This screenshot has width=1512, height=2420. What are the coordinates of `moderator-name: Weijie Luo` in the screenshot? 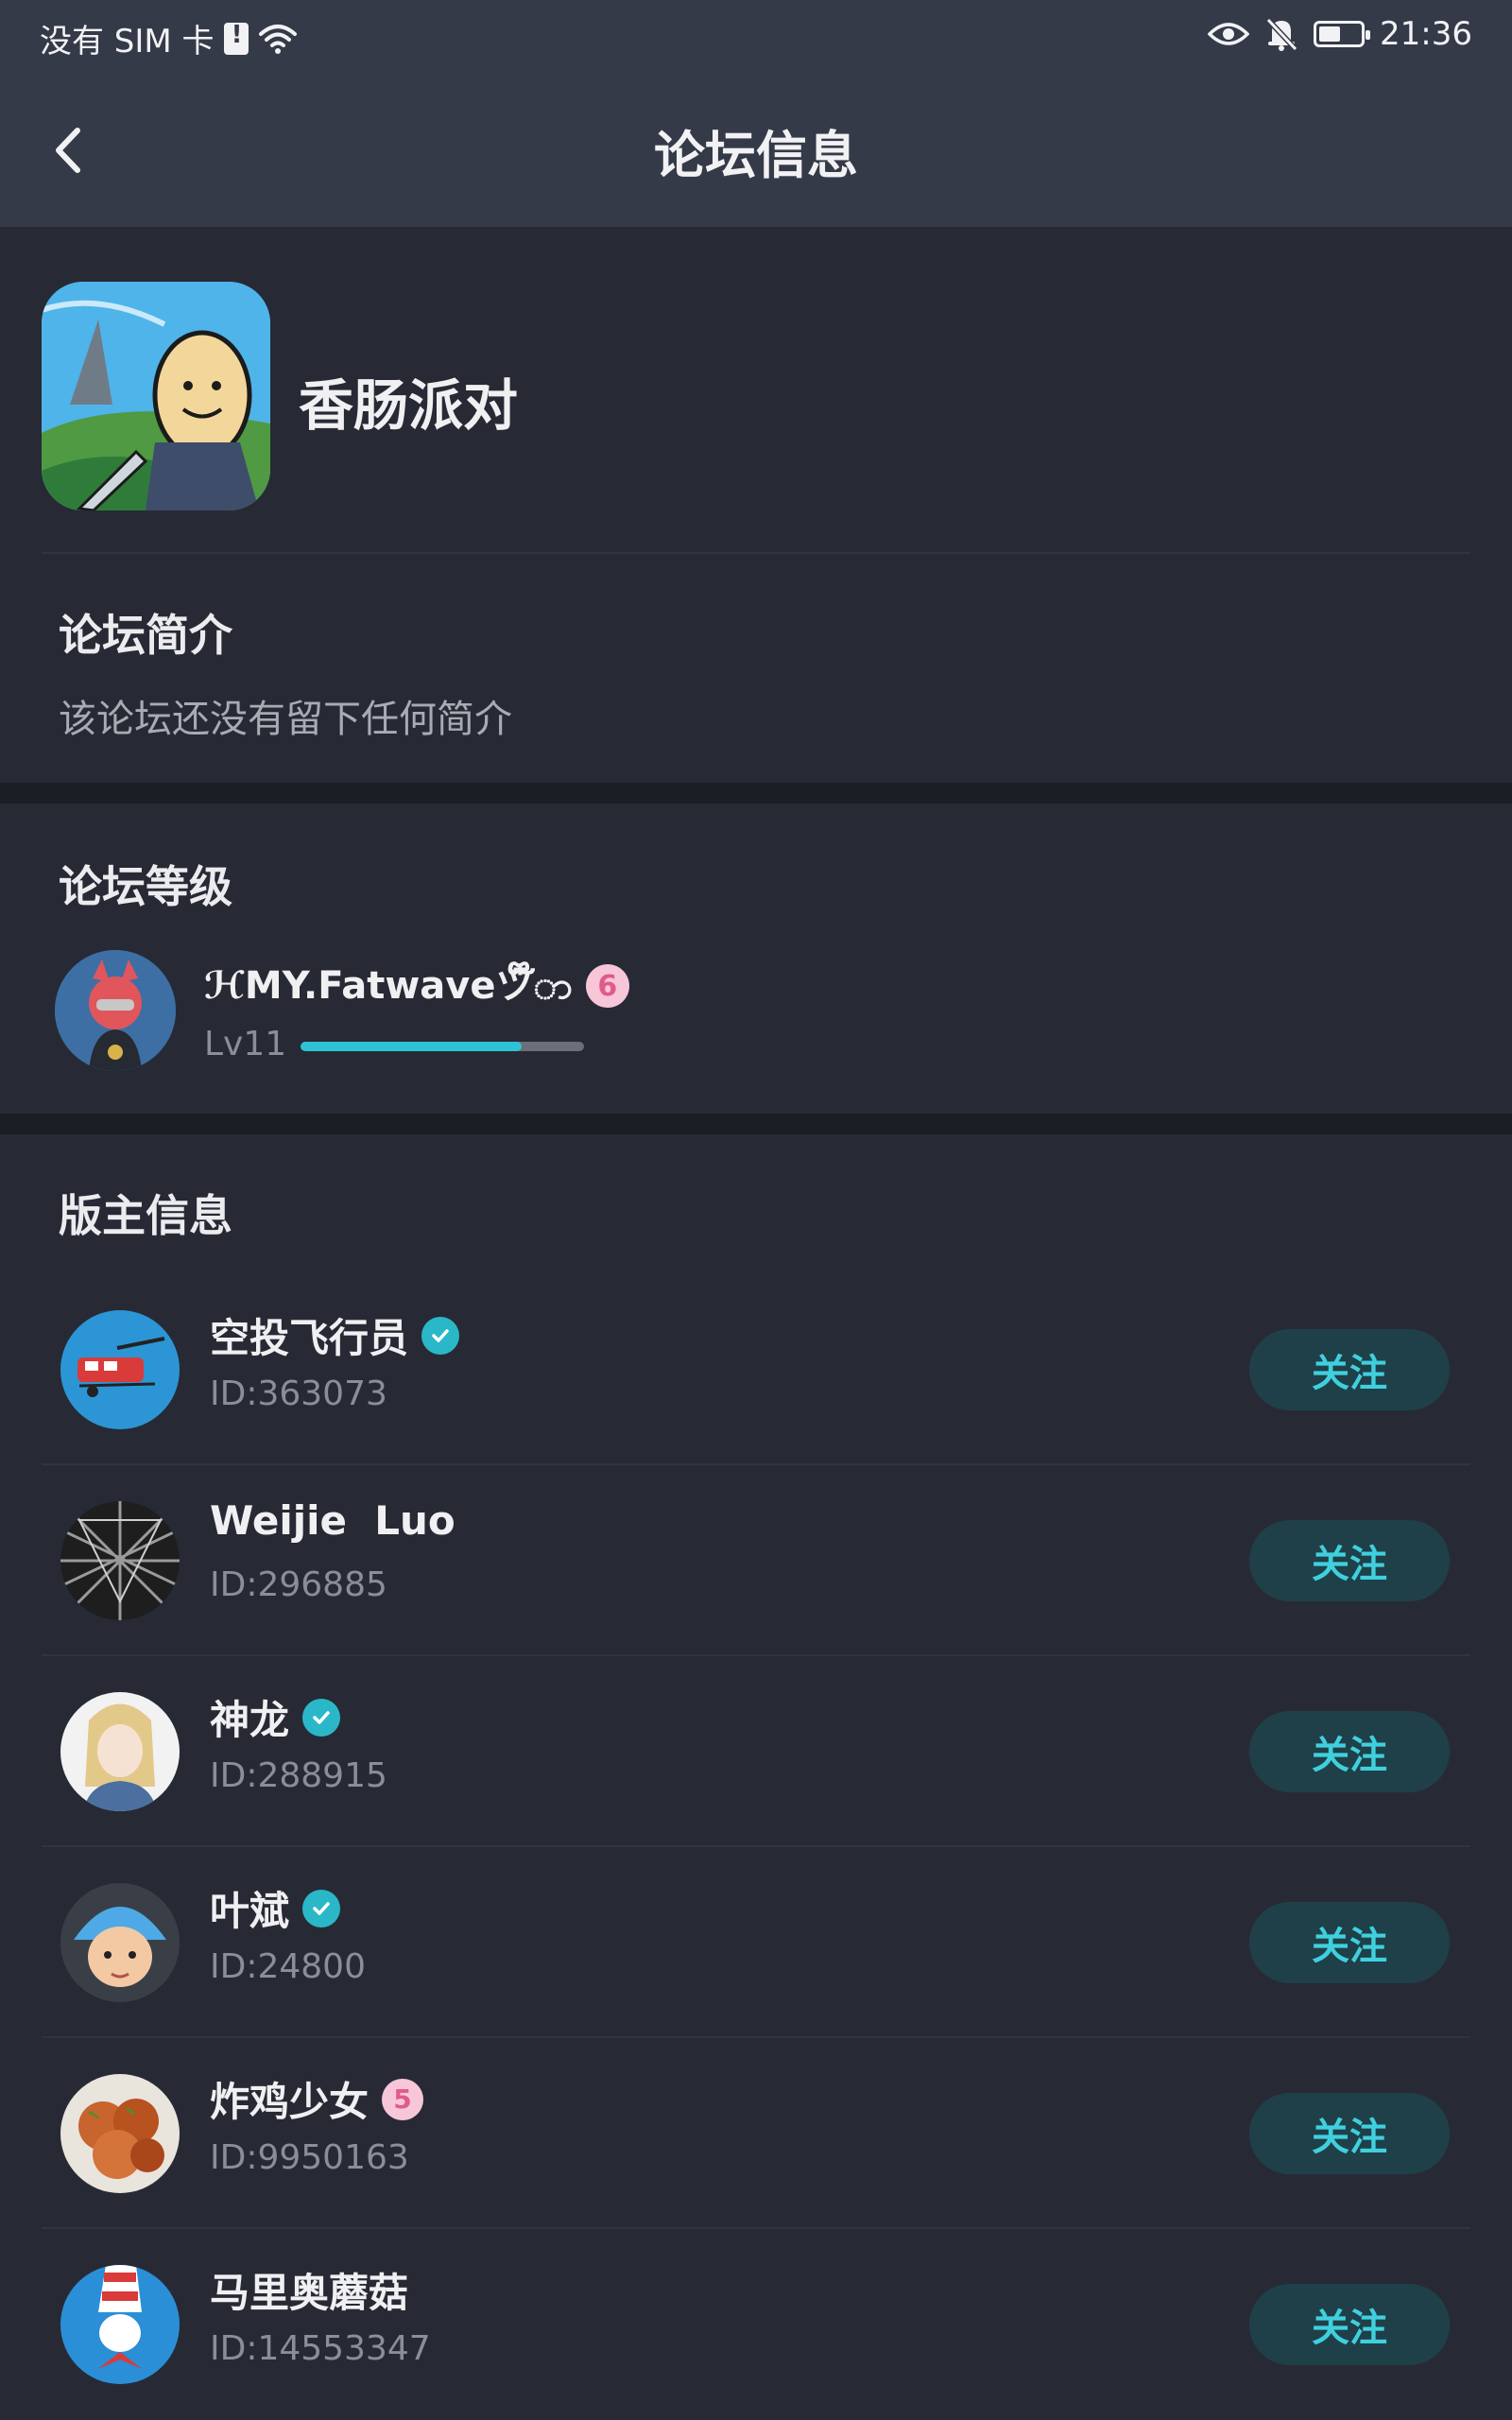 It's located at (332, 1520).